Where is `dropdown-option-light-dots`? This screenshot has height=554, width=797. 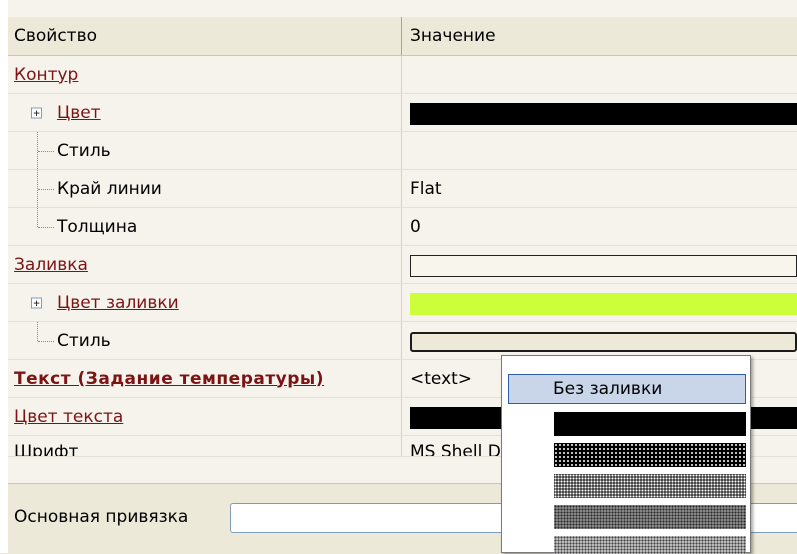
dropdown-option-light-dots is located at coordinates (650, 517).